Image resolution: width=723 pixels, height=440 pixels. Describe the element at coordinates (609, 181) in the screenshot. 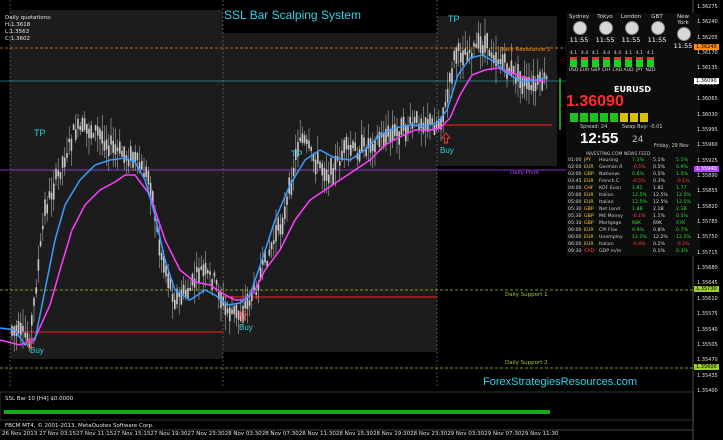

I see `news-cell: French C` at that location.